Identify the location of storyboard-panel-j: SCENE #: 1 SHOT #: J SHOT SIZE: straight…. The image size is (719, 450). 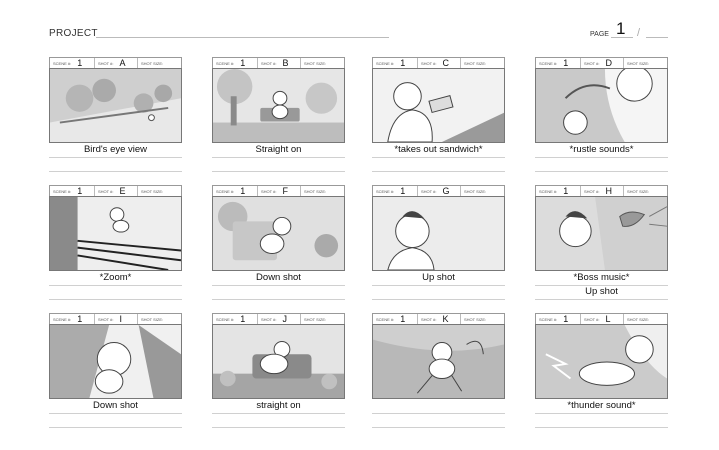
(278, 370).